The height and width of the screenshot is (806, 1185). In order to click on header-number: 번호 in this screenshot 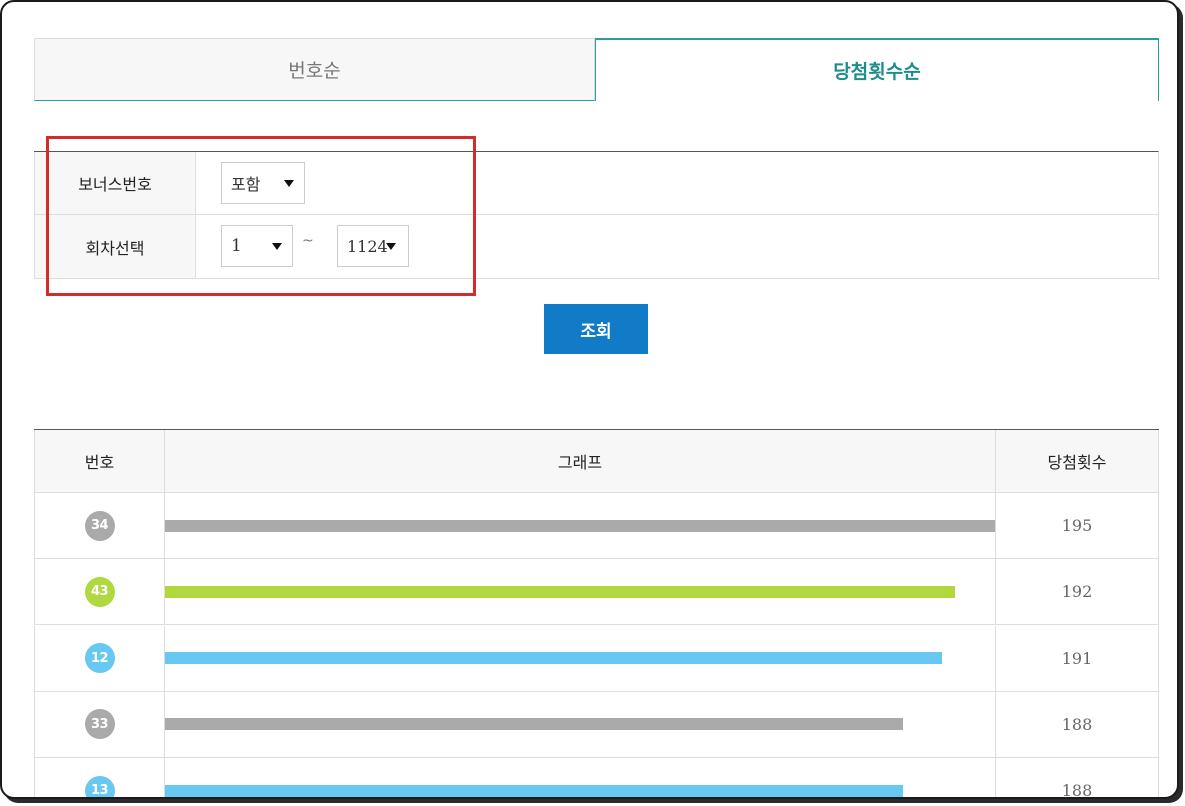, I will do `click(99, 461)`.